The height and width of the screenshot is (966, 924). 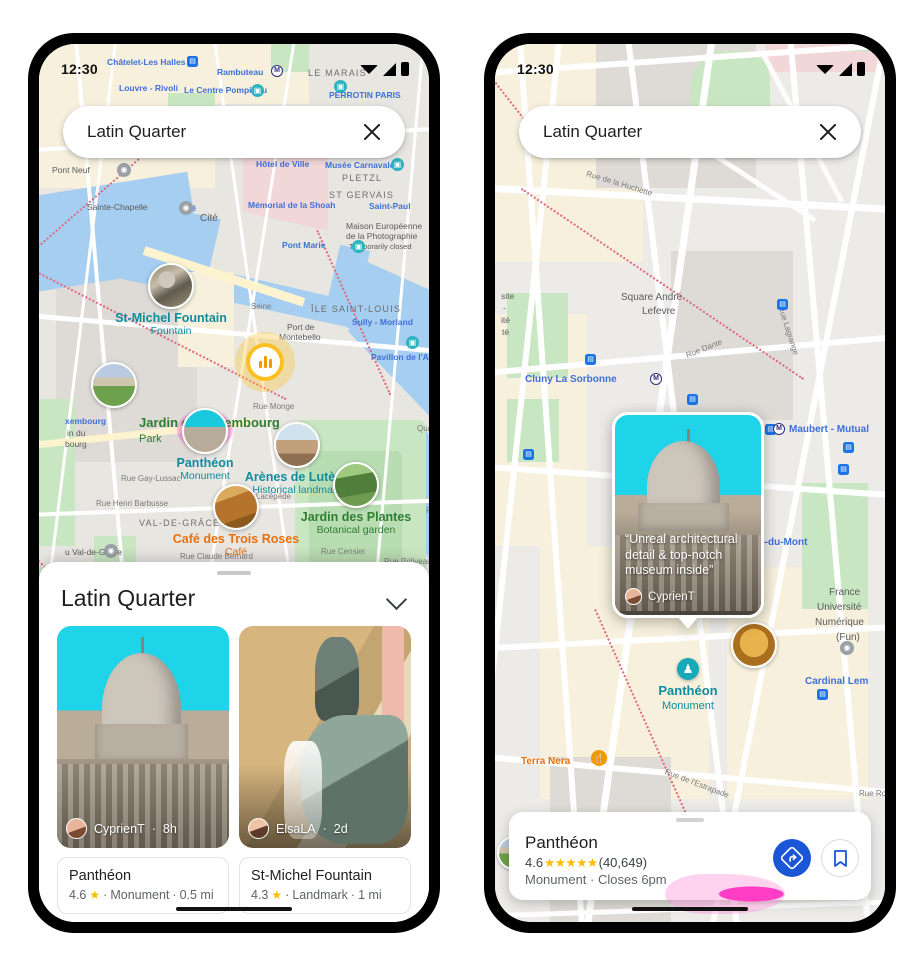 What do you see at coordinates (325, 737) in the screenshot?
I see `card-photo: ElsaLA · 2d` at bounding box center [325, 737].